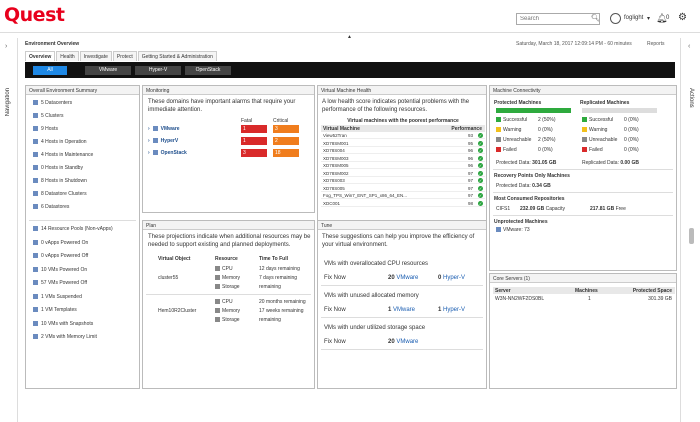 The image size is (700, 422). What do you see at coordinates (8, 102) in the screenshot?
I see `navigation-label: Navigation` at bounding box center [8, 102].